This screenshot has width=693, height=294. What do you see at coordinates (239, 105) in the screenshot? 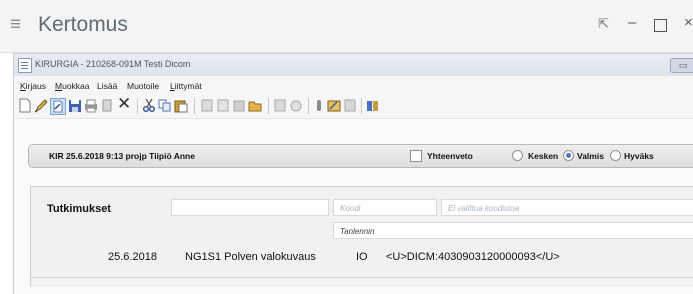
I see `format-icon` at bounding box center [239, 105].